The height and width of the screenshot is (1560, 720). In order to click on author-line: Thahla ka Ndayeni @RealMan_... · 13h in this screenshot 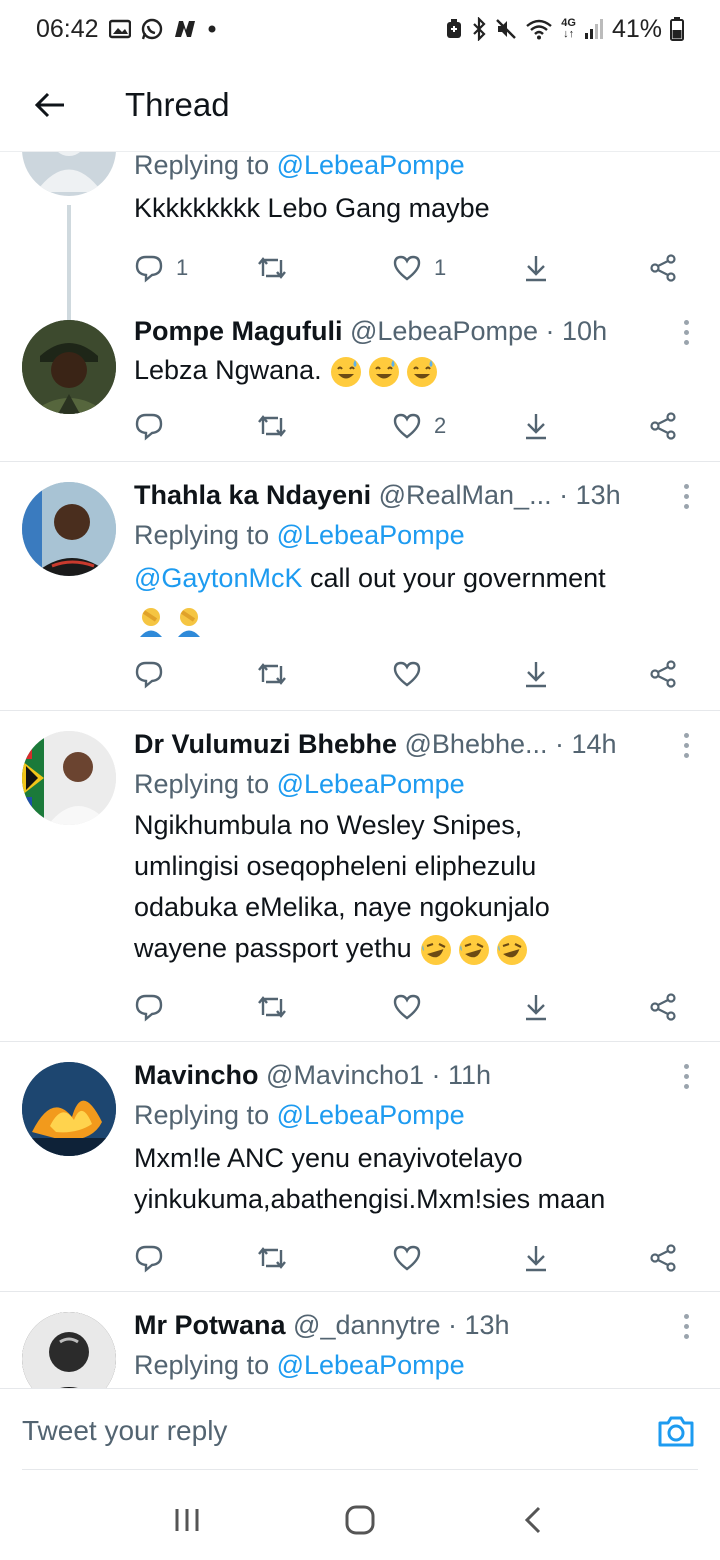, I will do `click(412, 495)`.